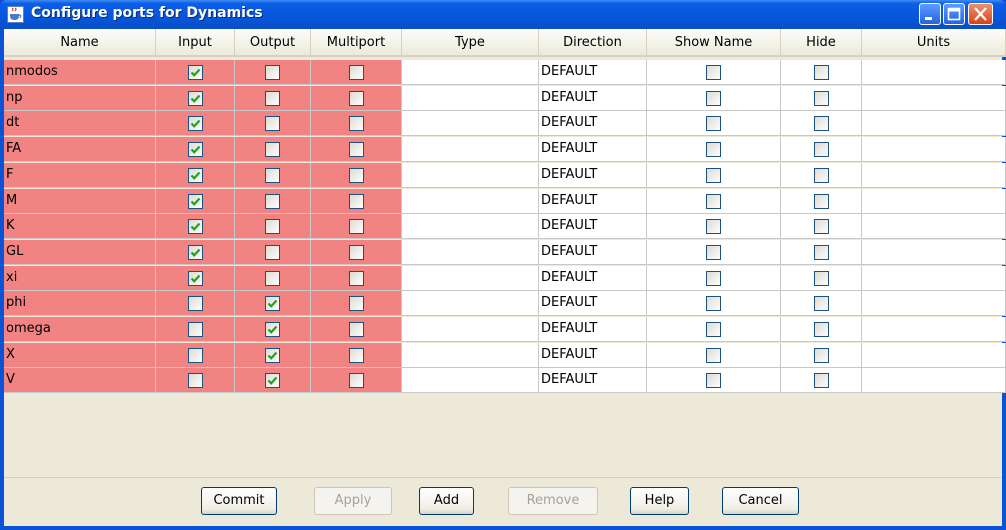 Image resolution: width=1006 pixels, height=530 pixels. Describe the element at coordinates (80, 72) in the screenshot. I see `cell-name: nmodos` at that location.